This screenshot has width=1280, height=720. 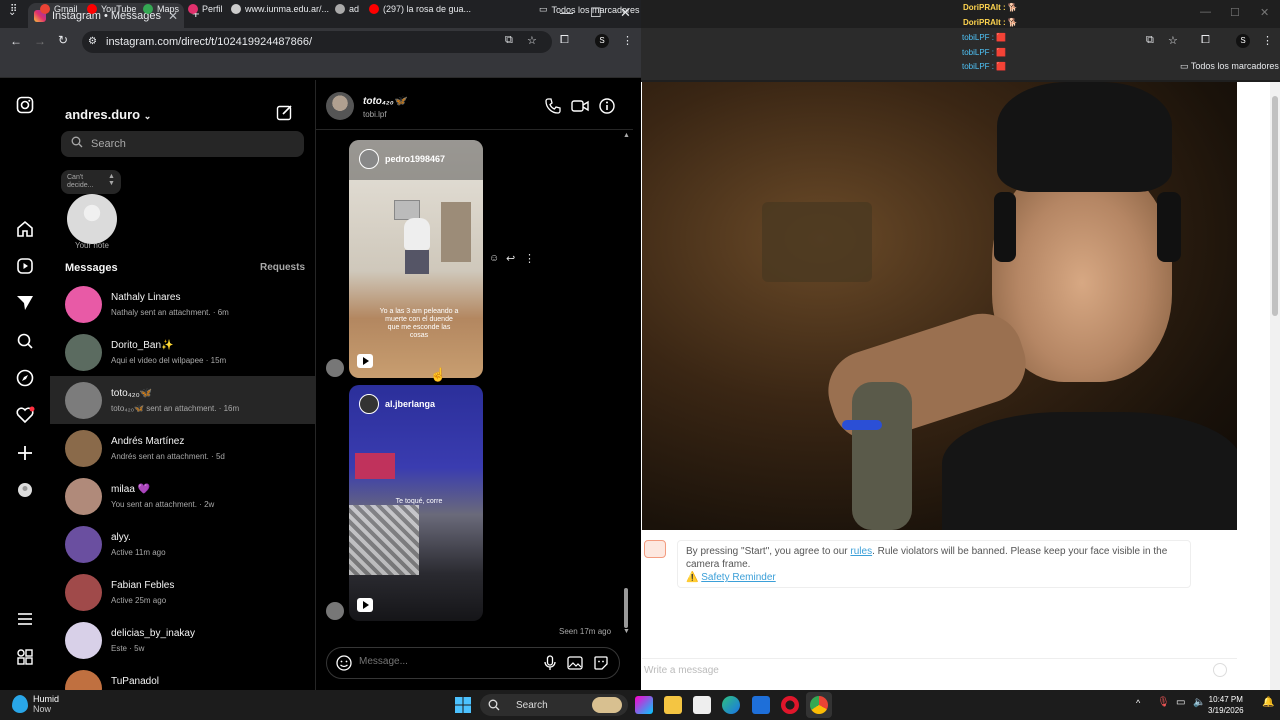 I want to click on create-plus-icon, so click(x=26, y=454).